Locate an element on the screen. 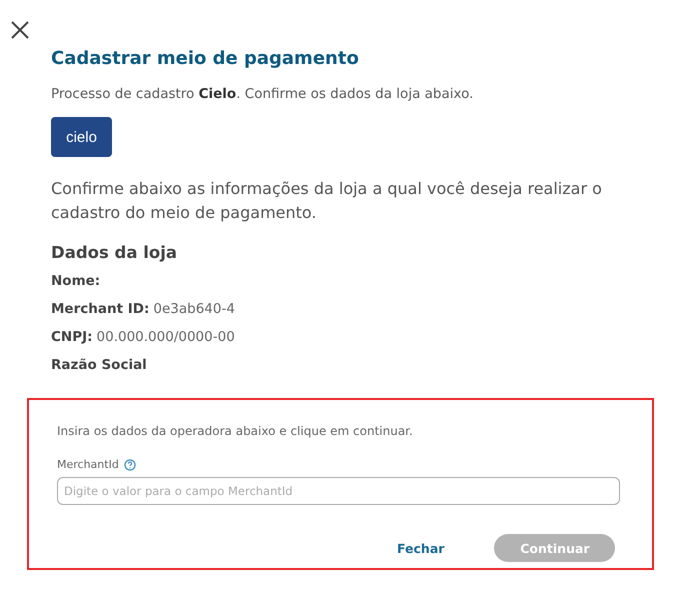  description-text: Confirme abaixo as informações da loja a qual você deseja realizar o cadastro do meio de pagamento. is located at coordinates (327, 201).